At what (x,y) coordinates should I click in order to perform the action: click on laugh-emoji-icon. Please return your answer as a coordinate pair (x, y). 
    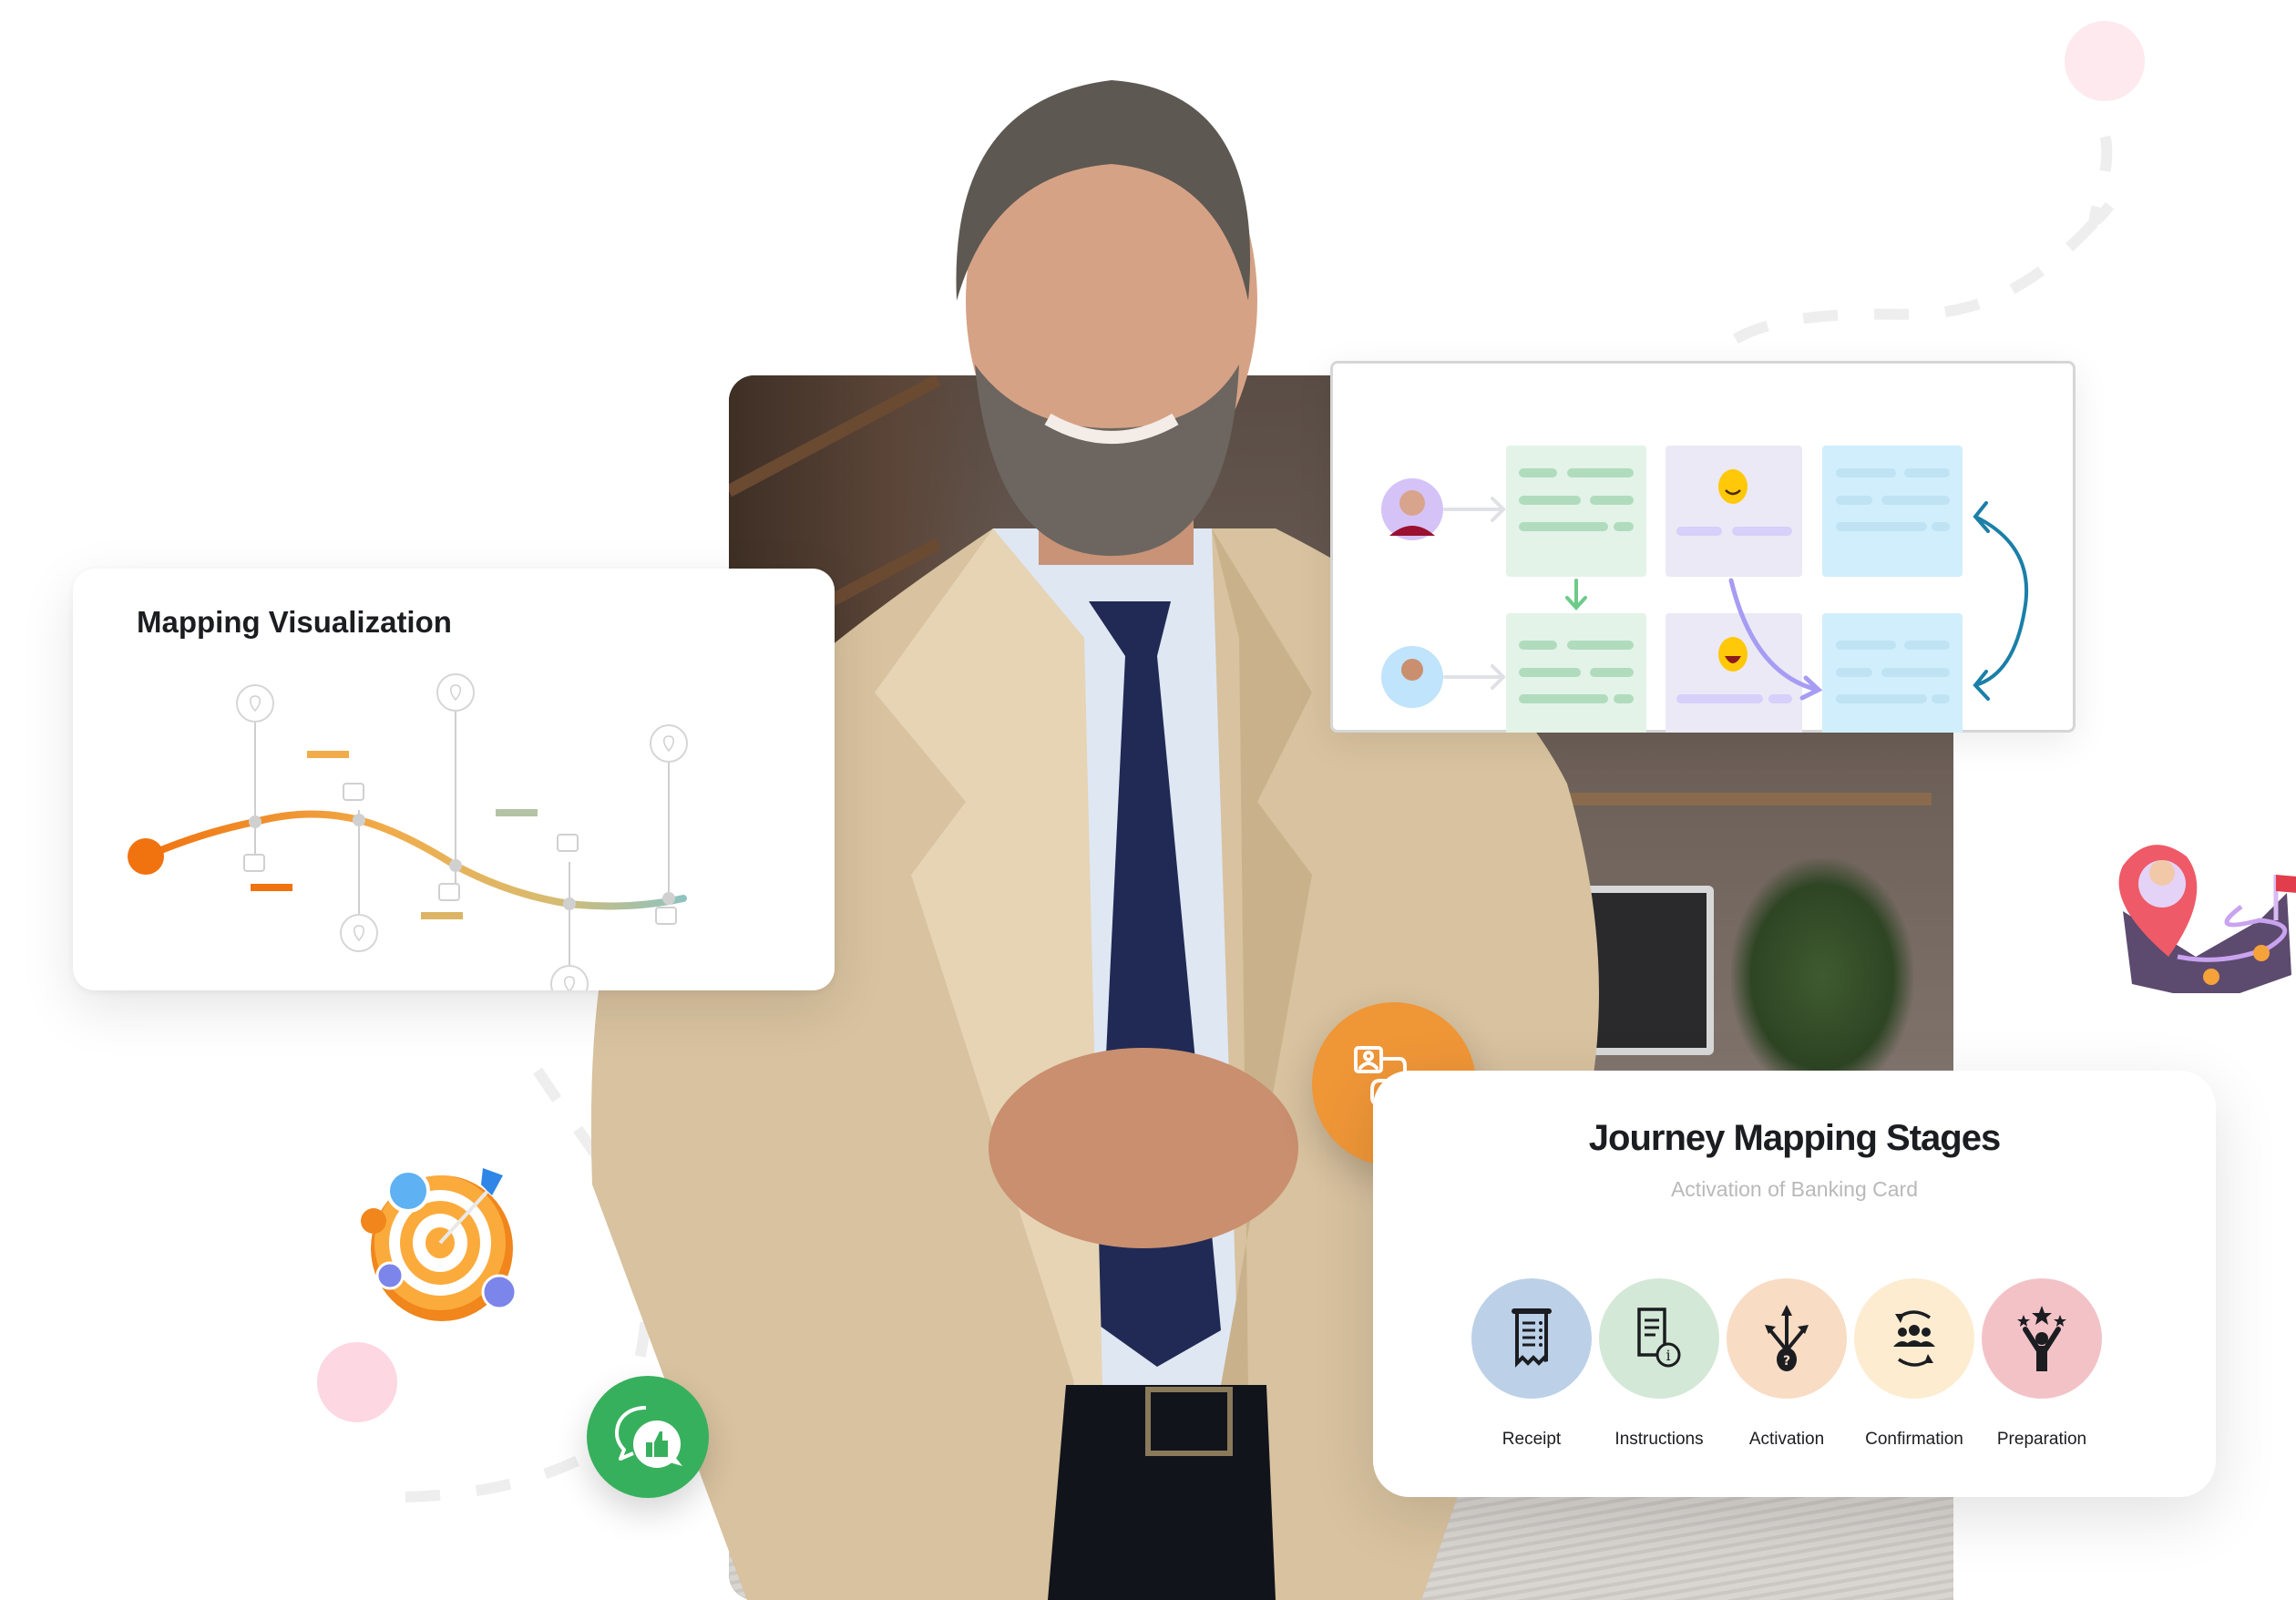
    Looking at the image, I should click on (1733, 654).